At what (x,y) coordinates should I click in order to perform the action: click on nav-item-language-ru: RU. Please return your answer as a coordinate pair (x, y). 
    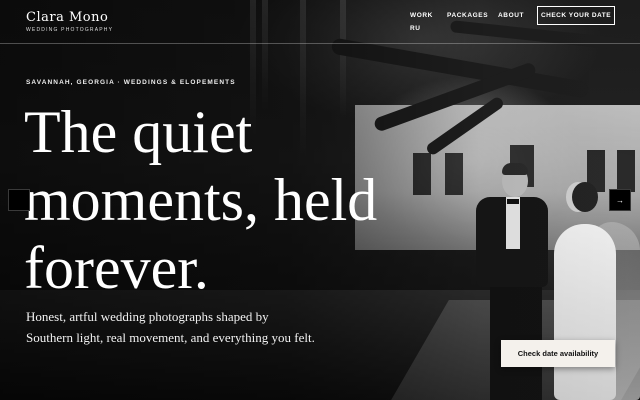
    Looking at the image, I should click on (415, 28).